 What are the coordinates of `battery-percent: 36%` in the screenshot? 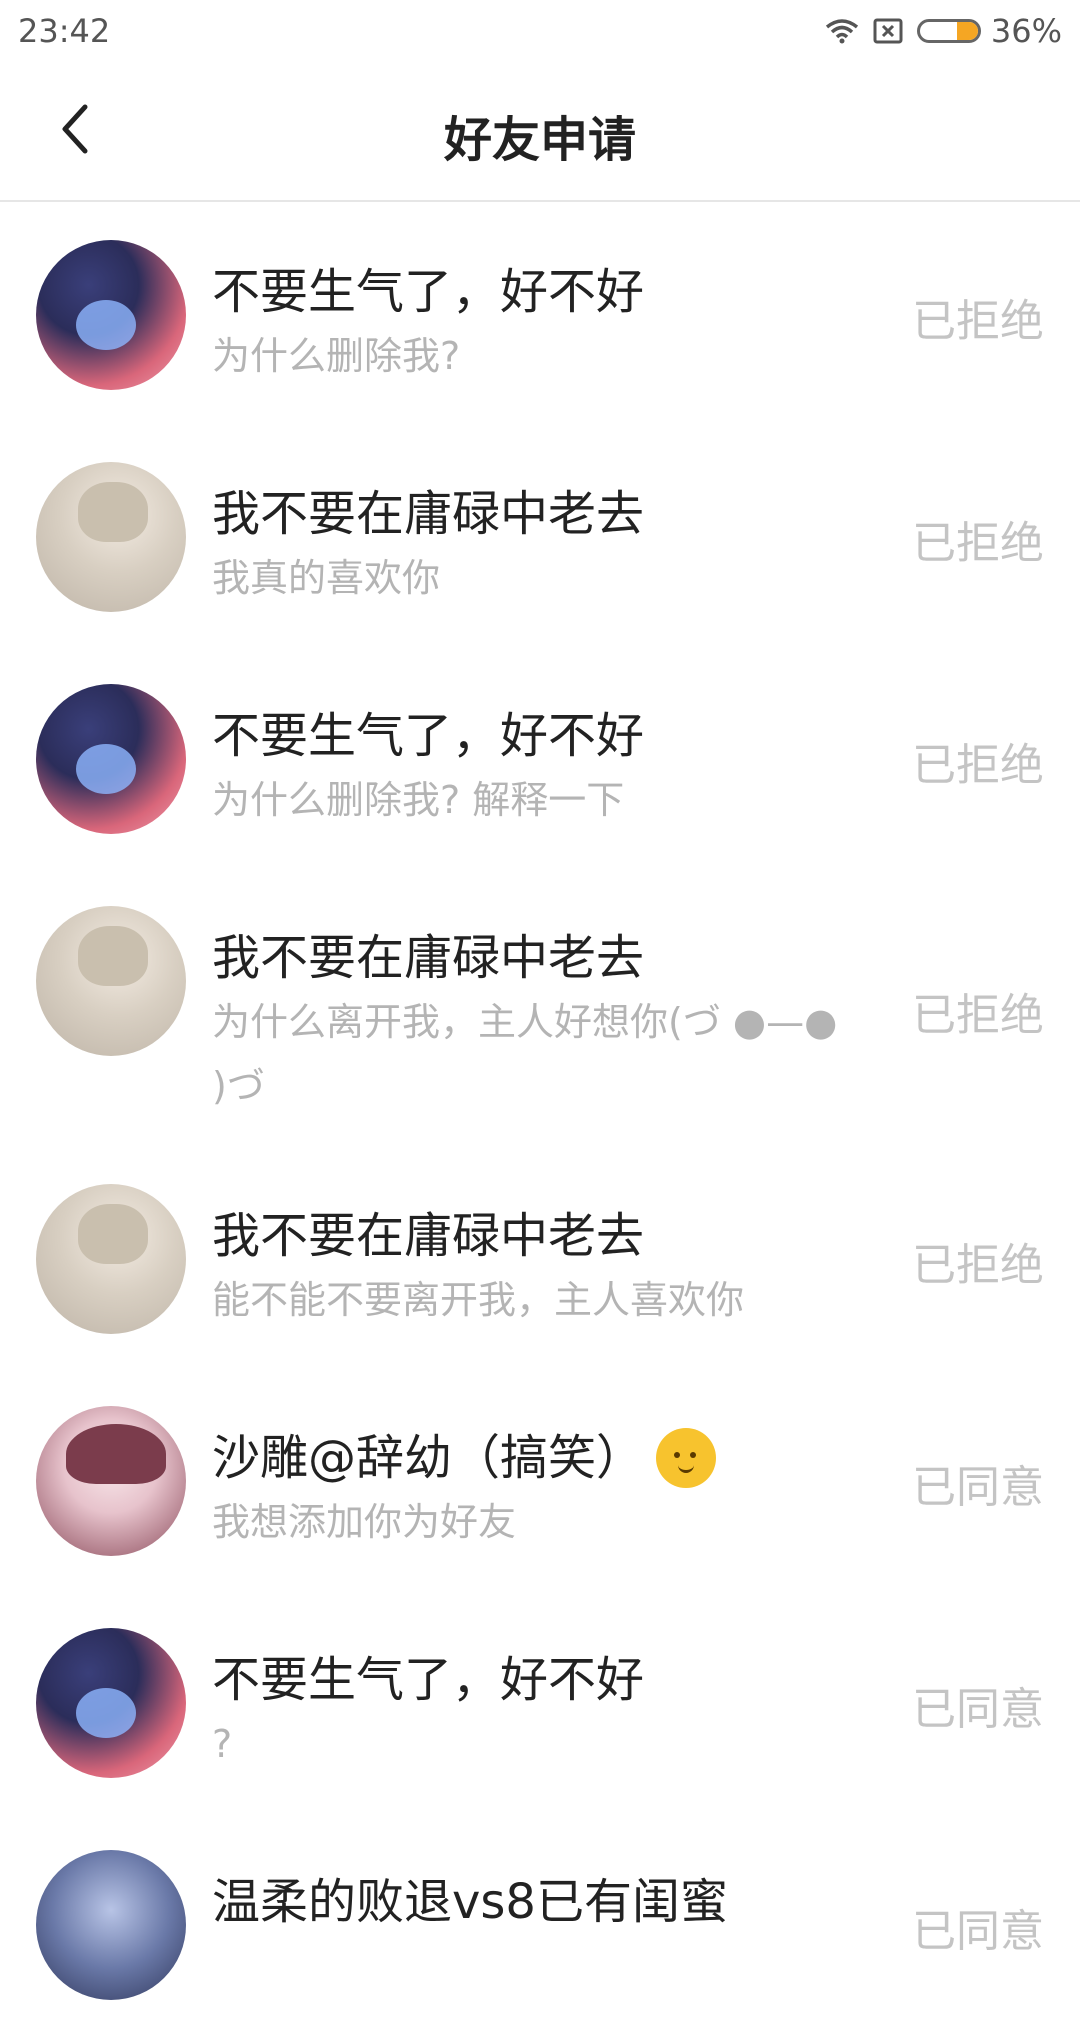 It's located at (1026, 31).